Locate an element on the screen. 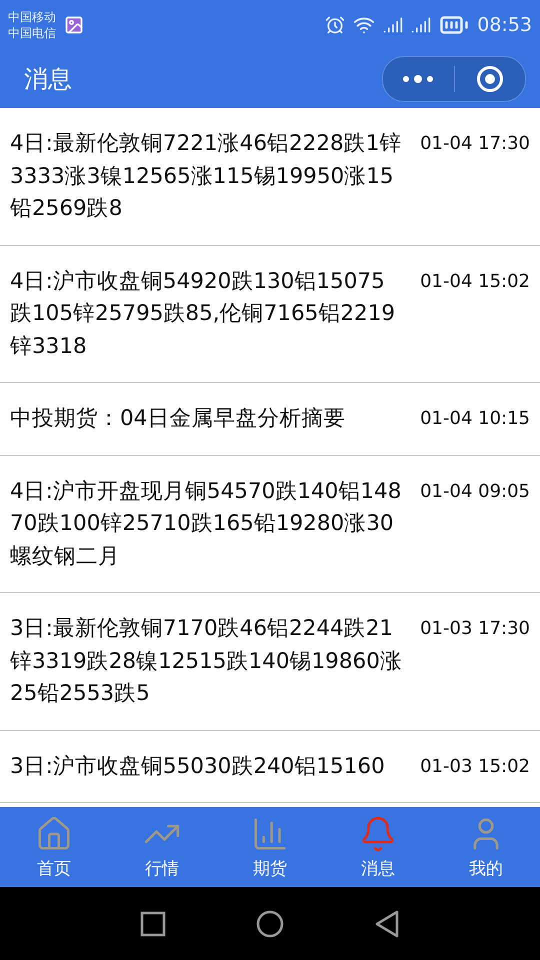 Image resolution: width=540 pixels, height=960 pixels. tab: 行情 is located at coordinates (162, 847).